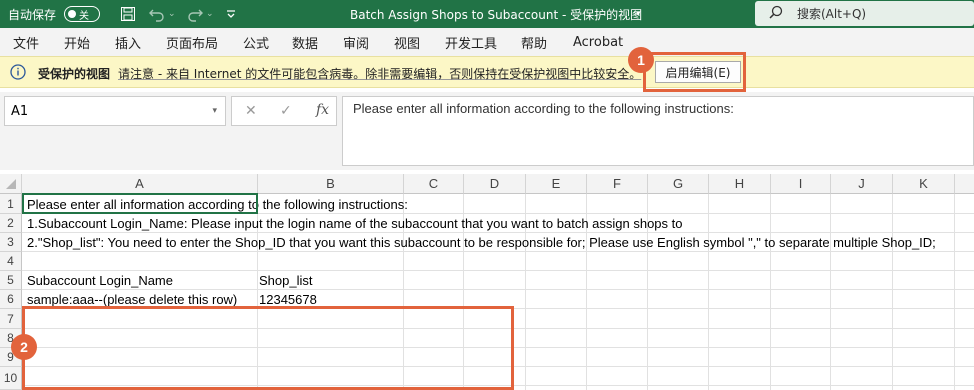  I want to click on redo-icon, so click(195, 14).